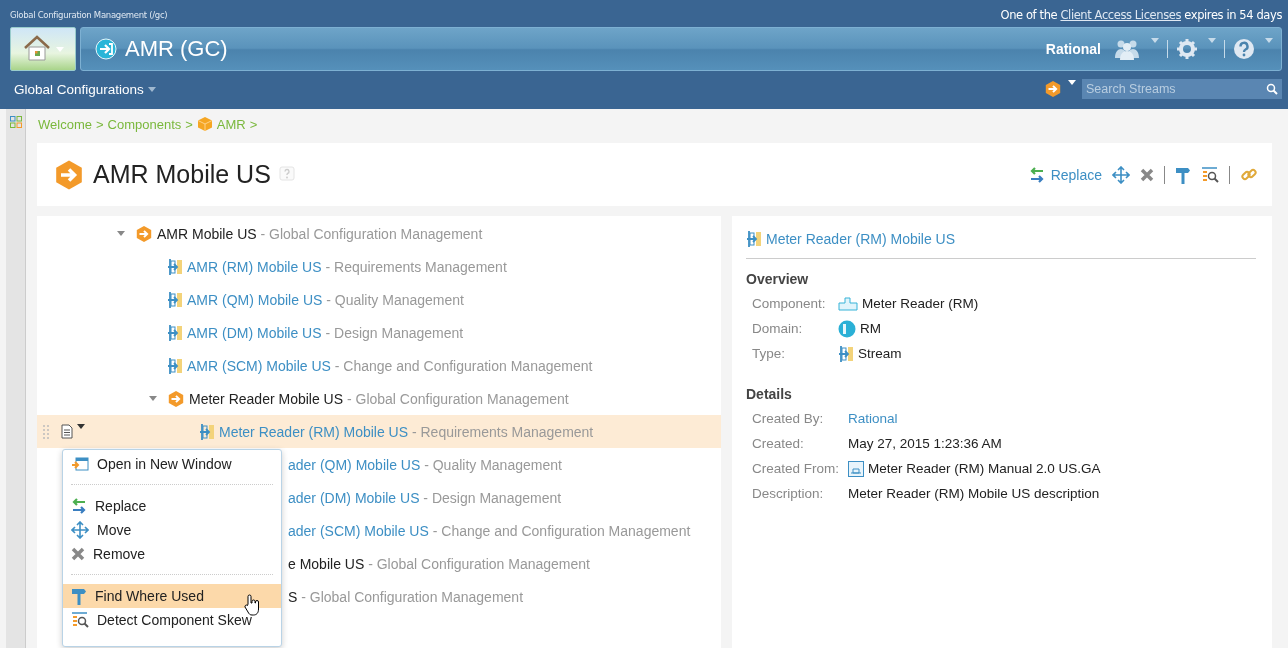  I want to click on stream-type-button, so click(1060, 89).